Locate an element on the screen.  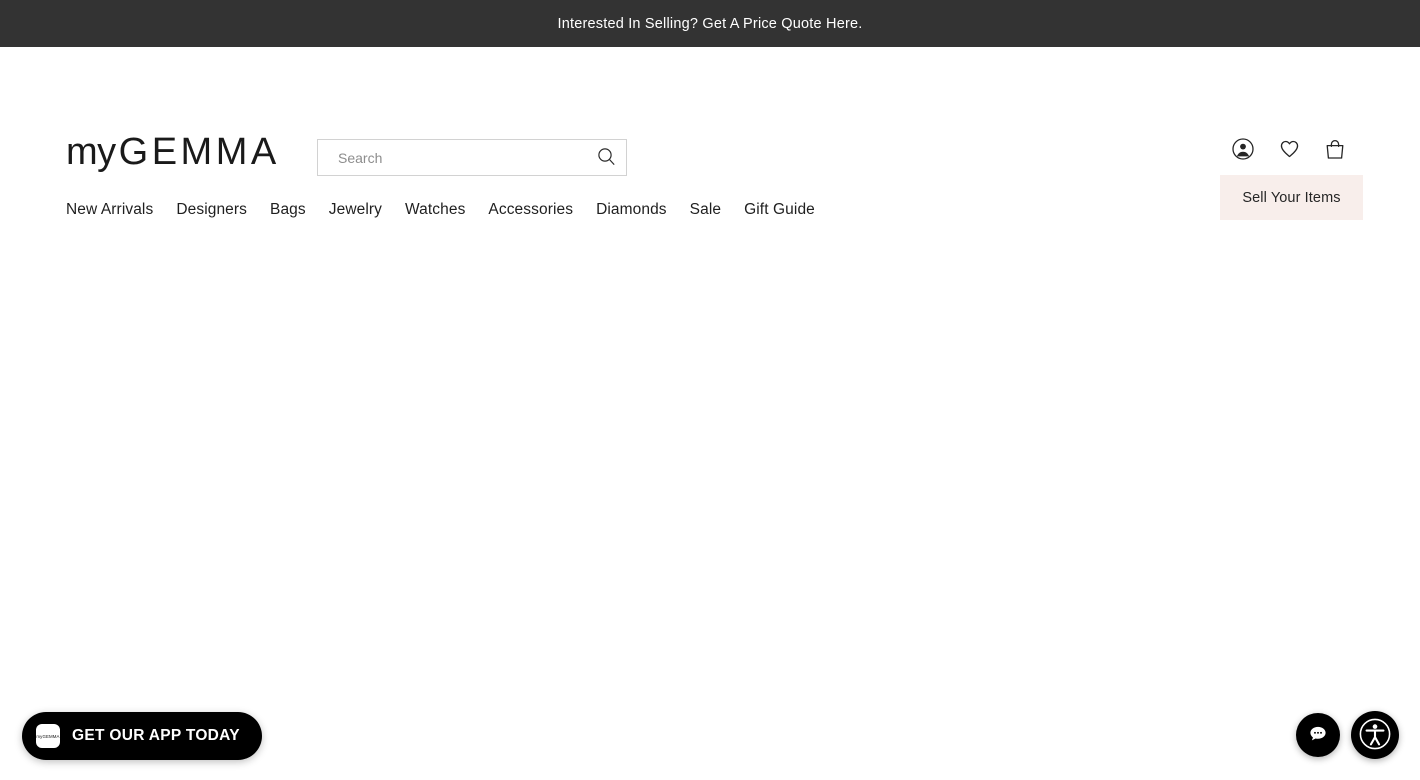
accessibility-button is located at coordinates (1375, 735).